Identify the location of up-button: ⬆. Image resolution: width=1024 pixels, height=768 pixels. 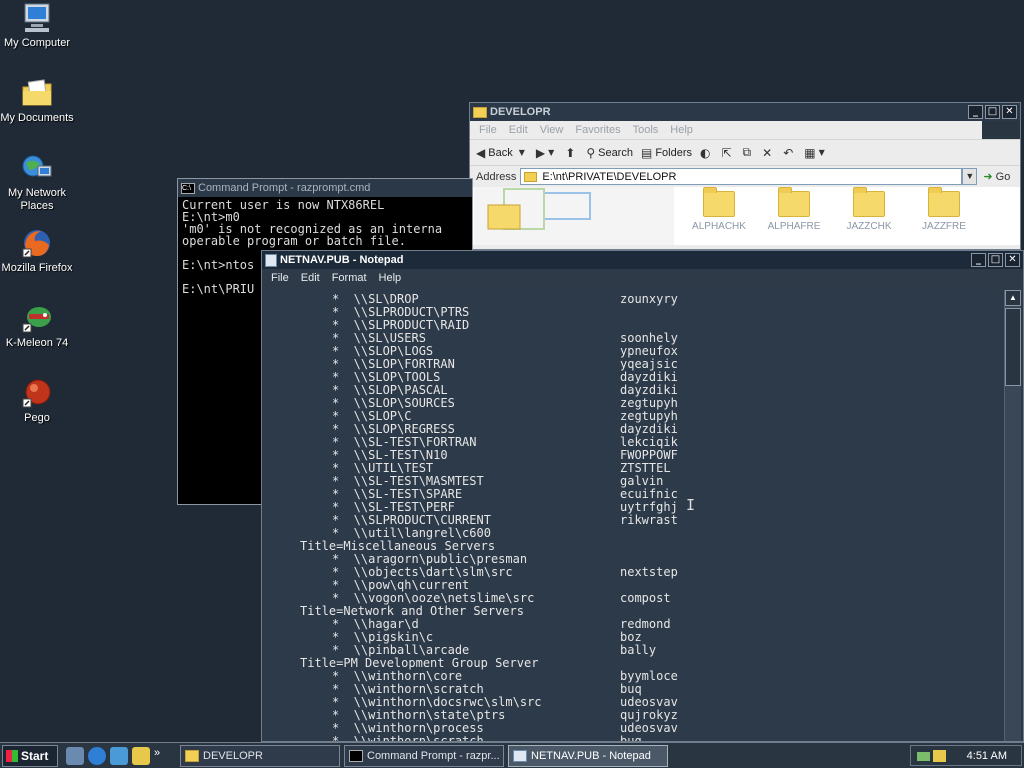
(571, 153).